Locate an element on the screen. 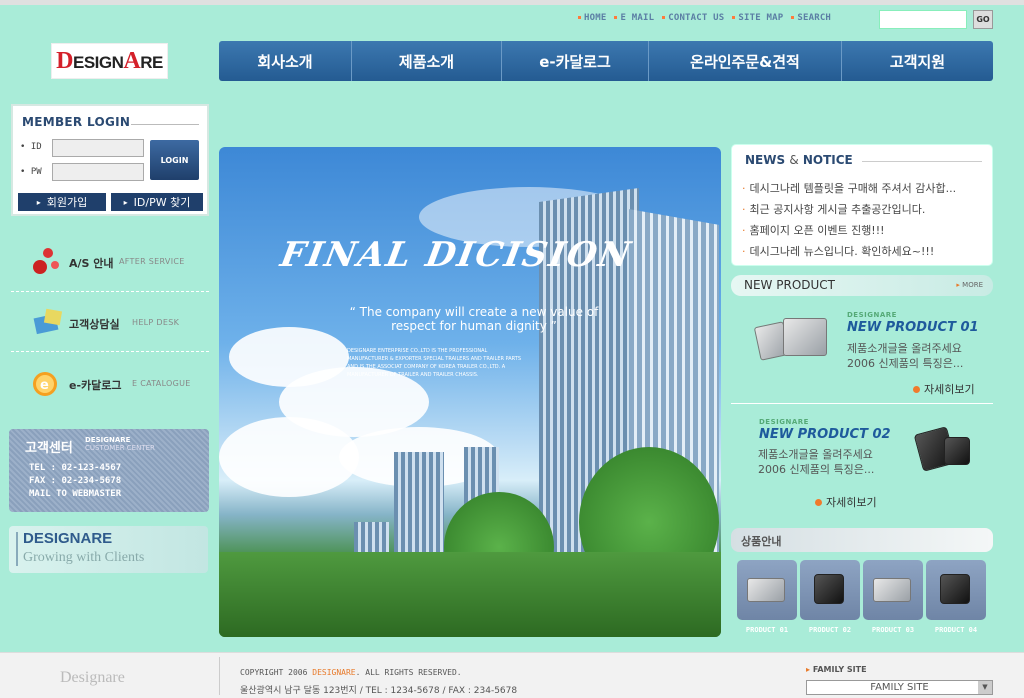  menu-label-en: HELP DESK is located at coordinates (156, 322).